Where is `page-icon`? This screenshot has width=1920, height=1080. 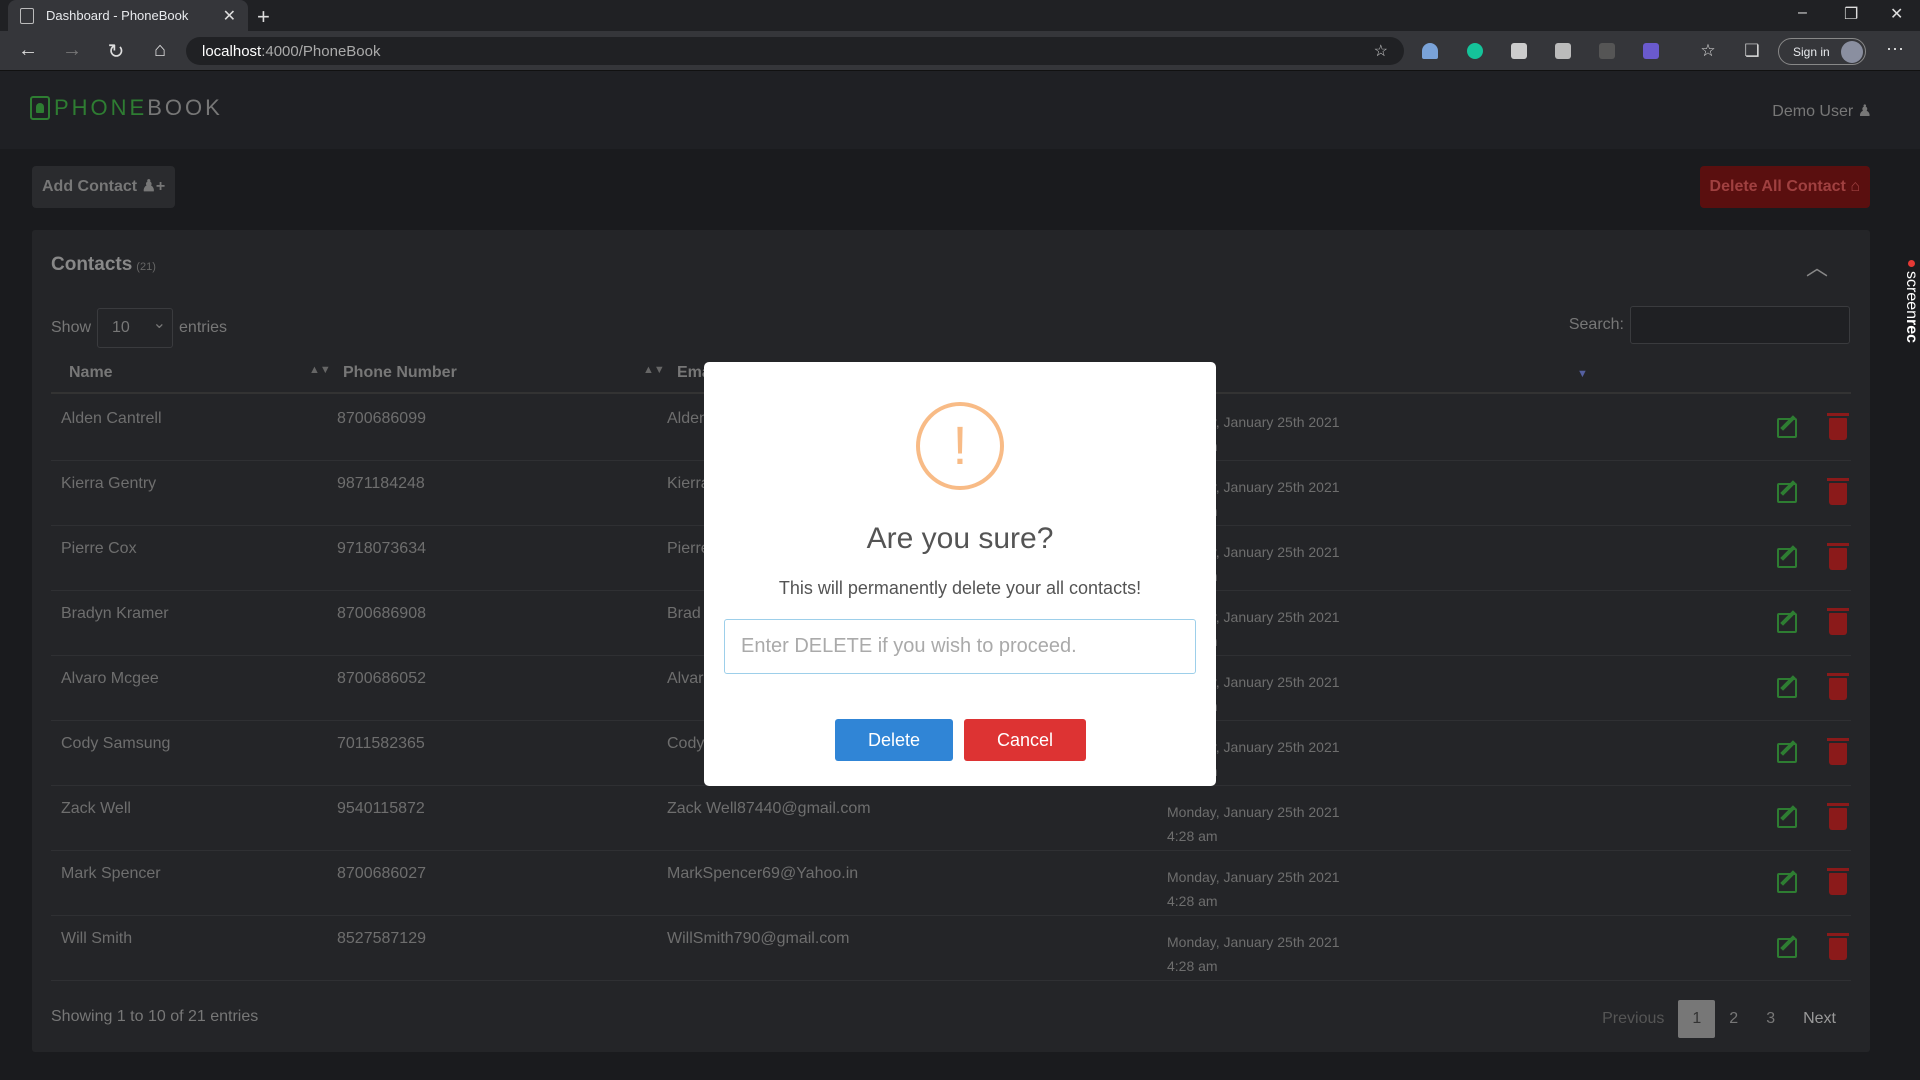
page-icon is located at coordinates (27, 15).